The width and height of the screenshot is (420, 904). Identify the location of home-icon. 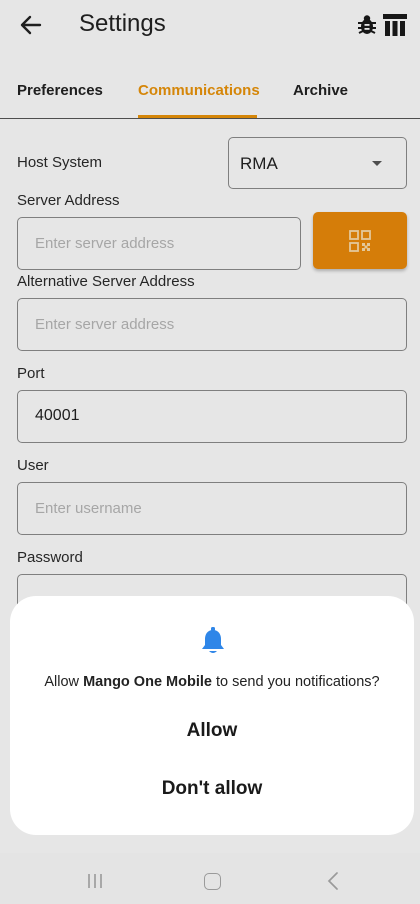
(212, 881).